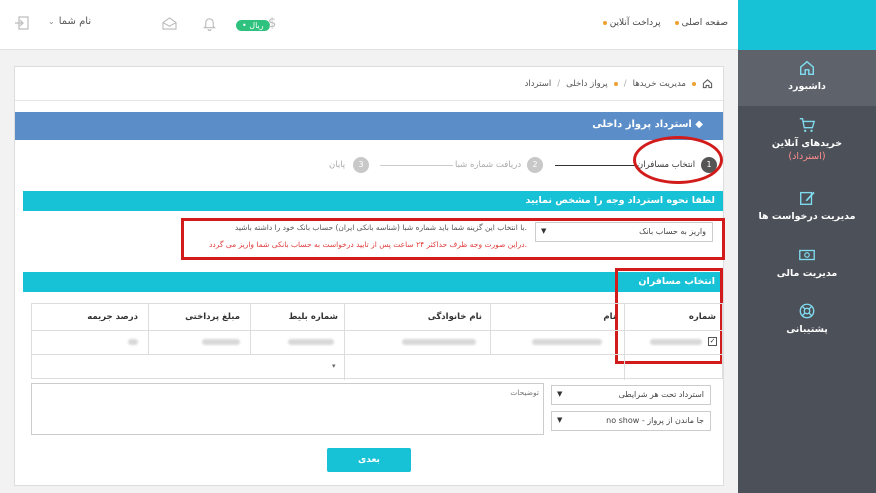  I want to click on dollar-icon: $, so click(272, 23).